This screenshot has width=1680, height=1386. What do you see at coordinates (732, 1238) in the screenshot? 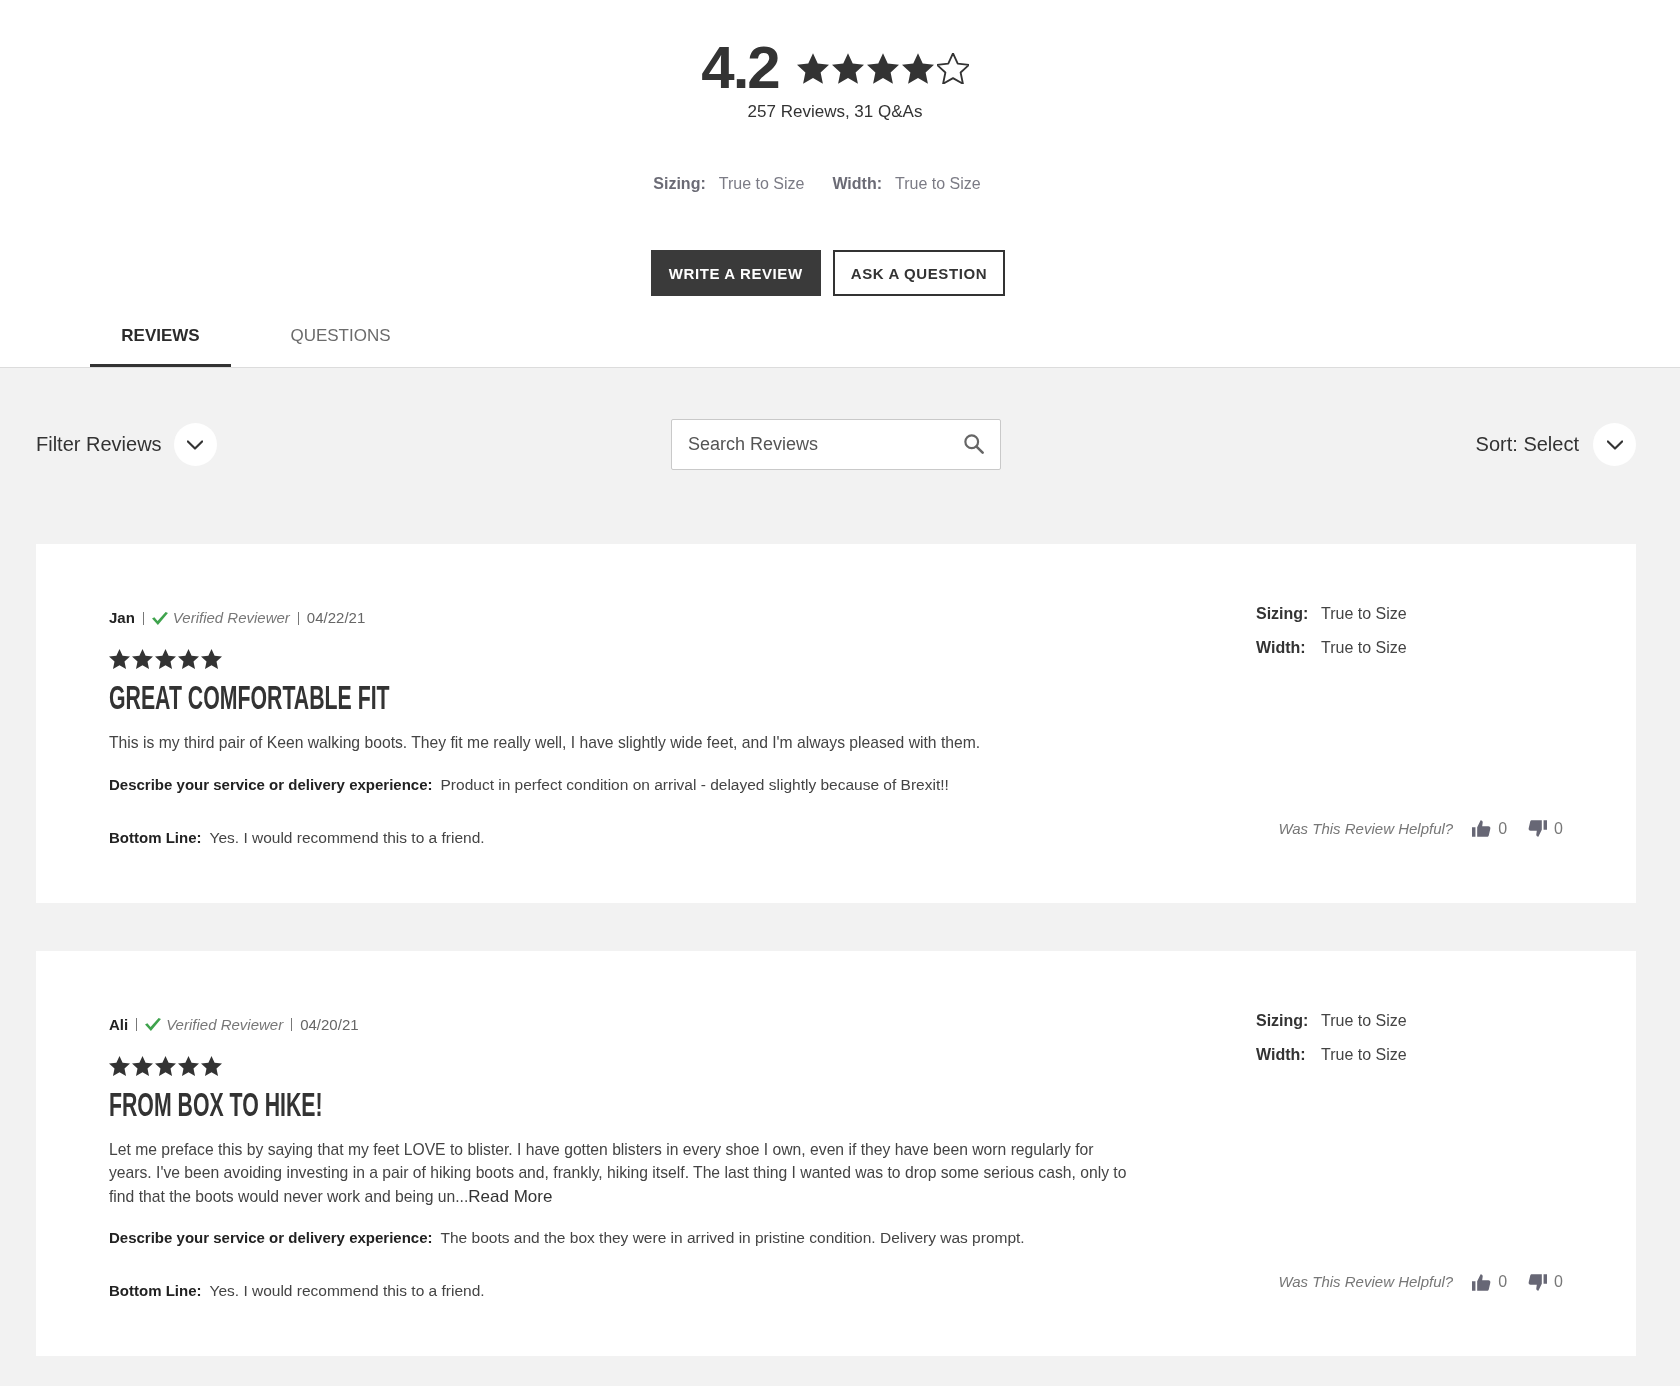
I see `detail-value: The boots and the box they were in arrived in pristine condition. Delivery was prompt.` at bounding box center [732, 1238].